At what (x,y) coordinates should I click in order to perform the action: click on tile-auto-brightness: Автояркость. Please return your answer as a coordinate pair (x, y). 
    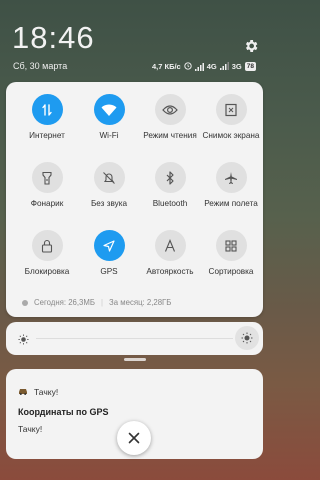
    Looking at the image, I should click on (170, 253).